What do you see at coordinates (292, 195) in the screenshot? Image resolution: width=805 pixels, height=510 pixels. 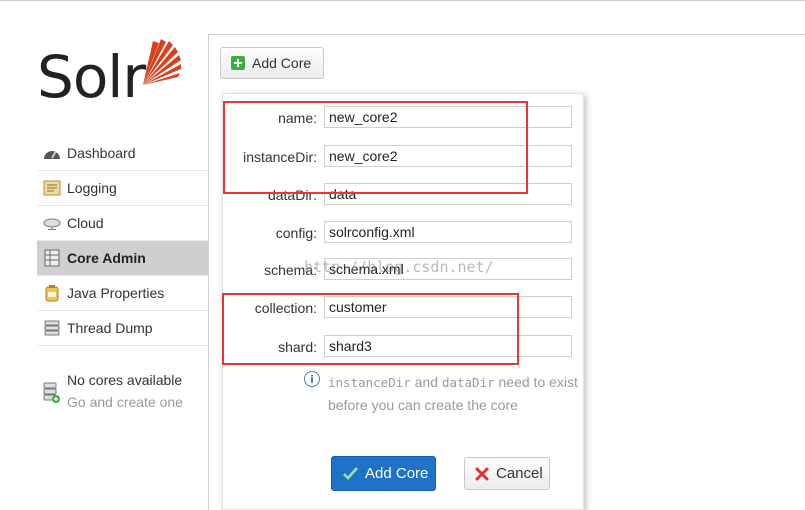 I see `data-dir-label: dataDir:` at bounding box center [292, 195].